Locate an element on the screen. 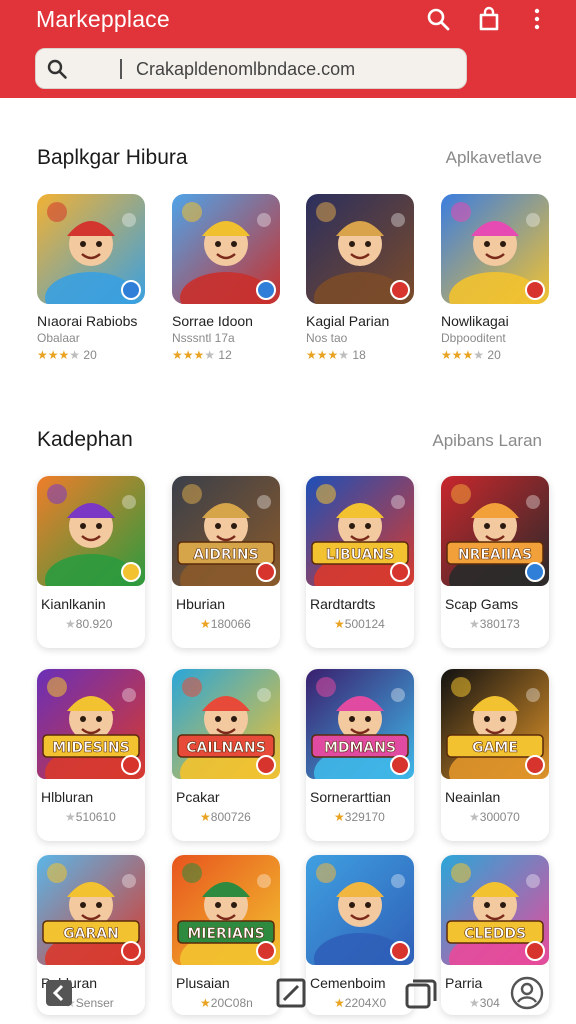 The height and width of the screenshot is (1024, 576). app-card: LIBUANS Rardtardts ★500124 is located at coordinates (360, 562).